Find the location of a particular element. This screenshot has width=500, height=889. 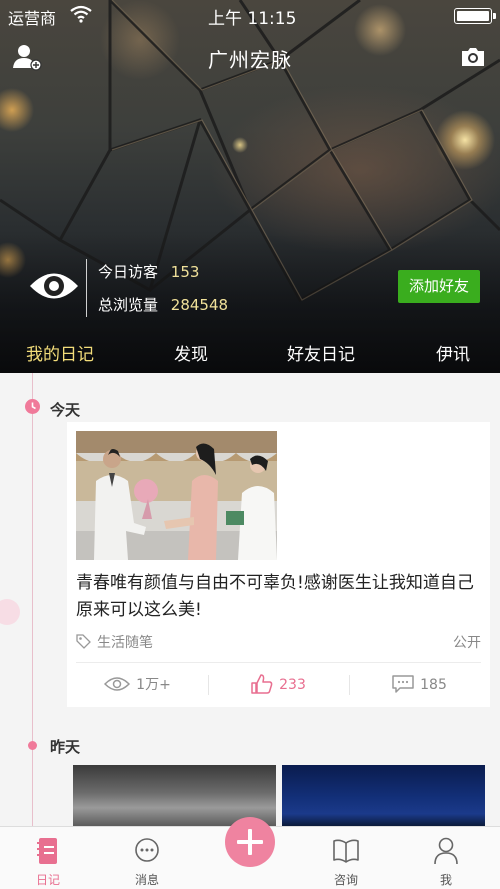

tab-discover: 发现 is located at coordinates (191, 352).